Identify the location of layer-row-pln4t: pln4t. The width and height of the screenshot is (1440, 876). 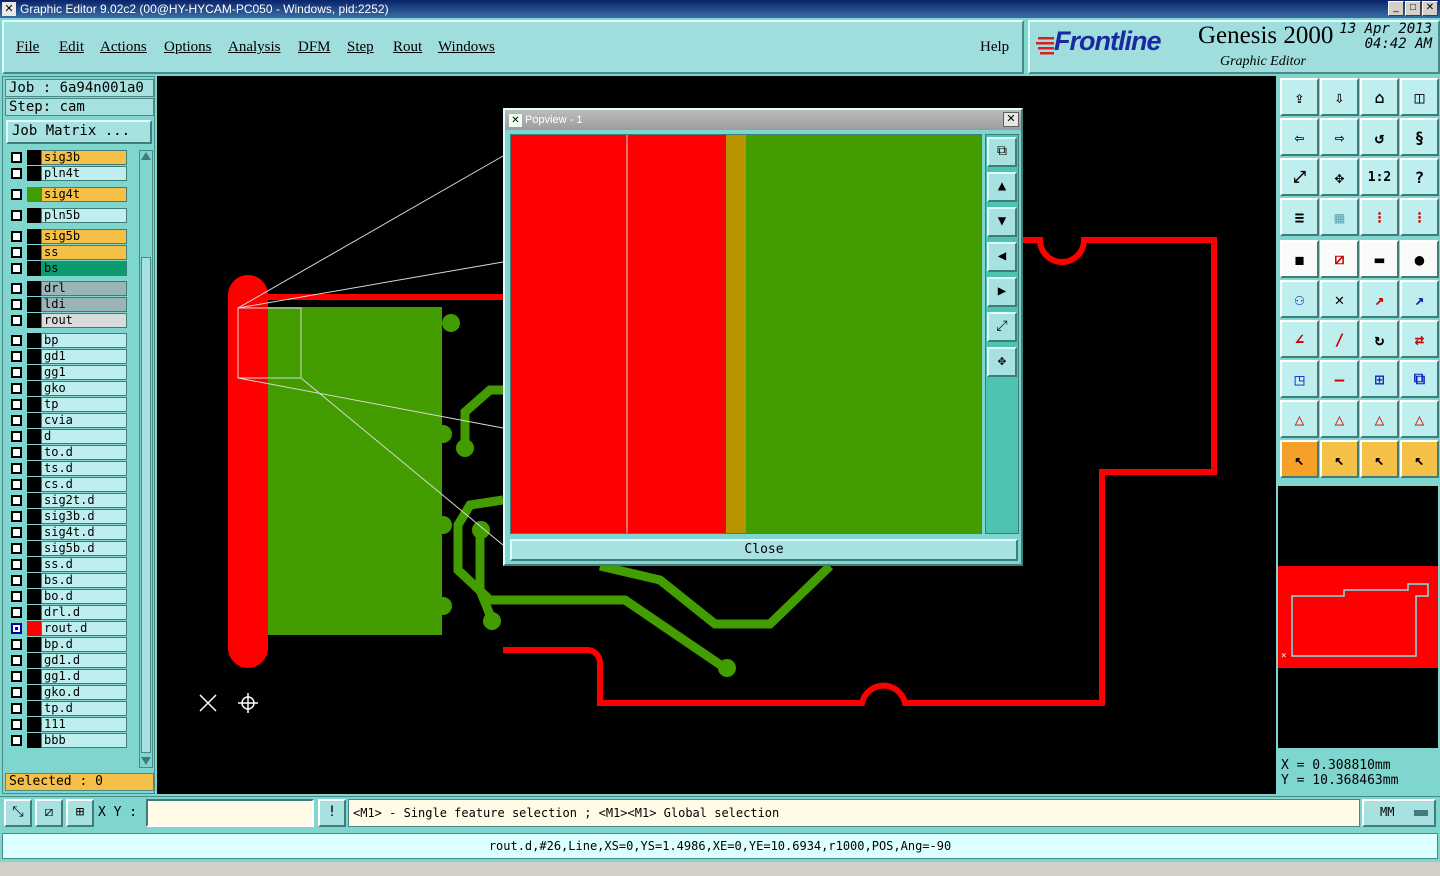
(68, 173).